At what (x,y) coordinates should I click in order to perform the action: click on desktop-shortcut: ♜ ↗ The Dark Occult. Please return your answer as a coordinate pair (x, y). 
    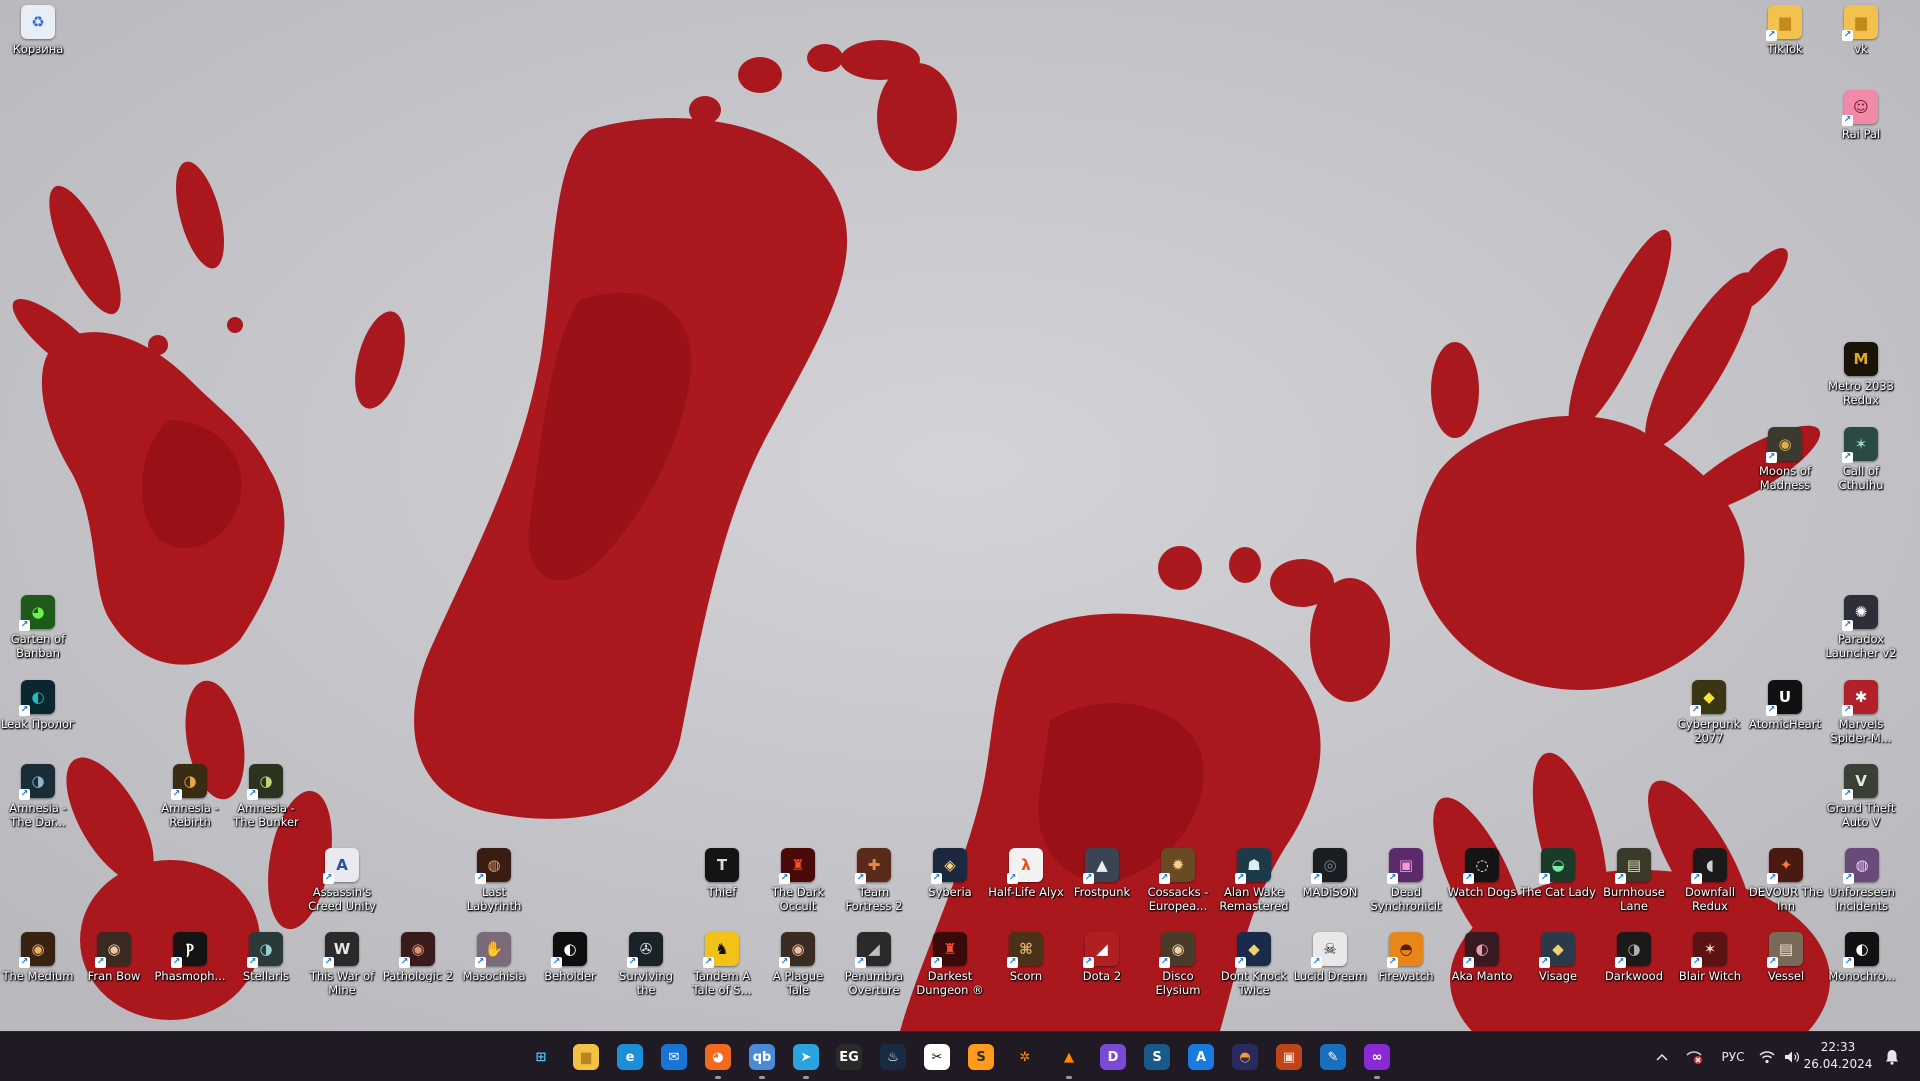
    Looking at the image, I should click on (798, 880).